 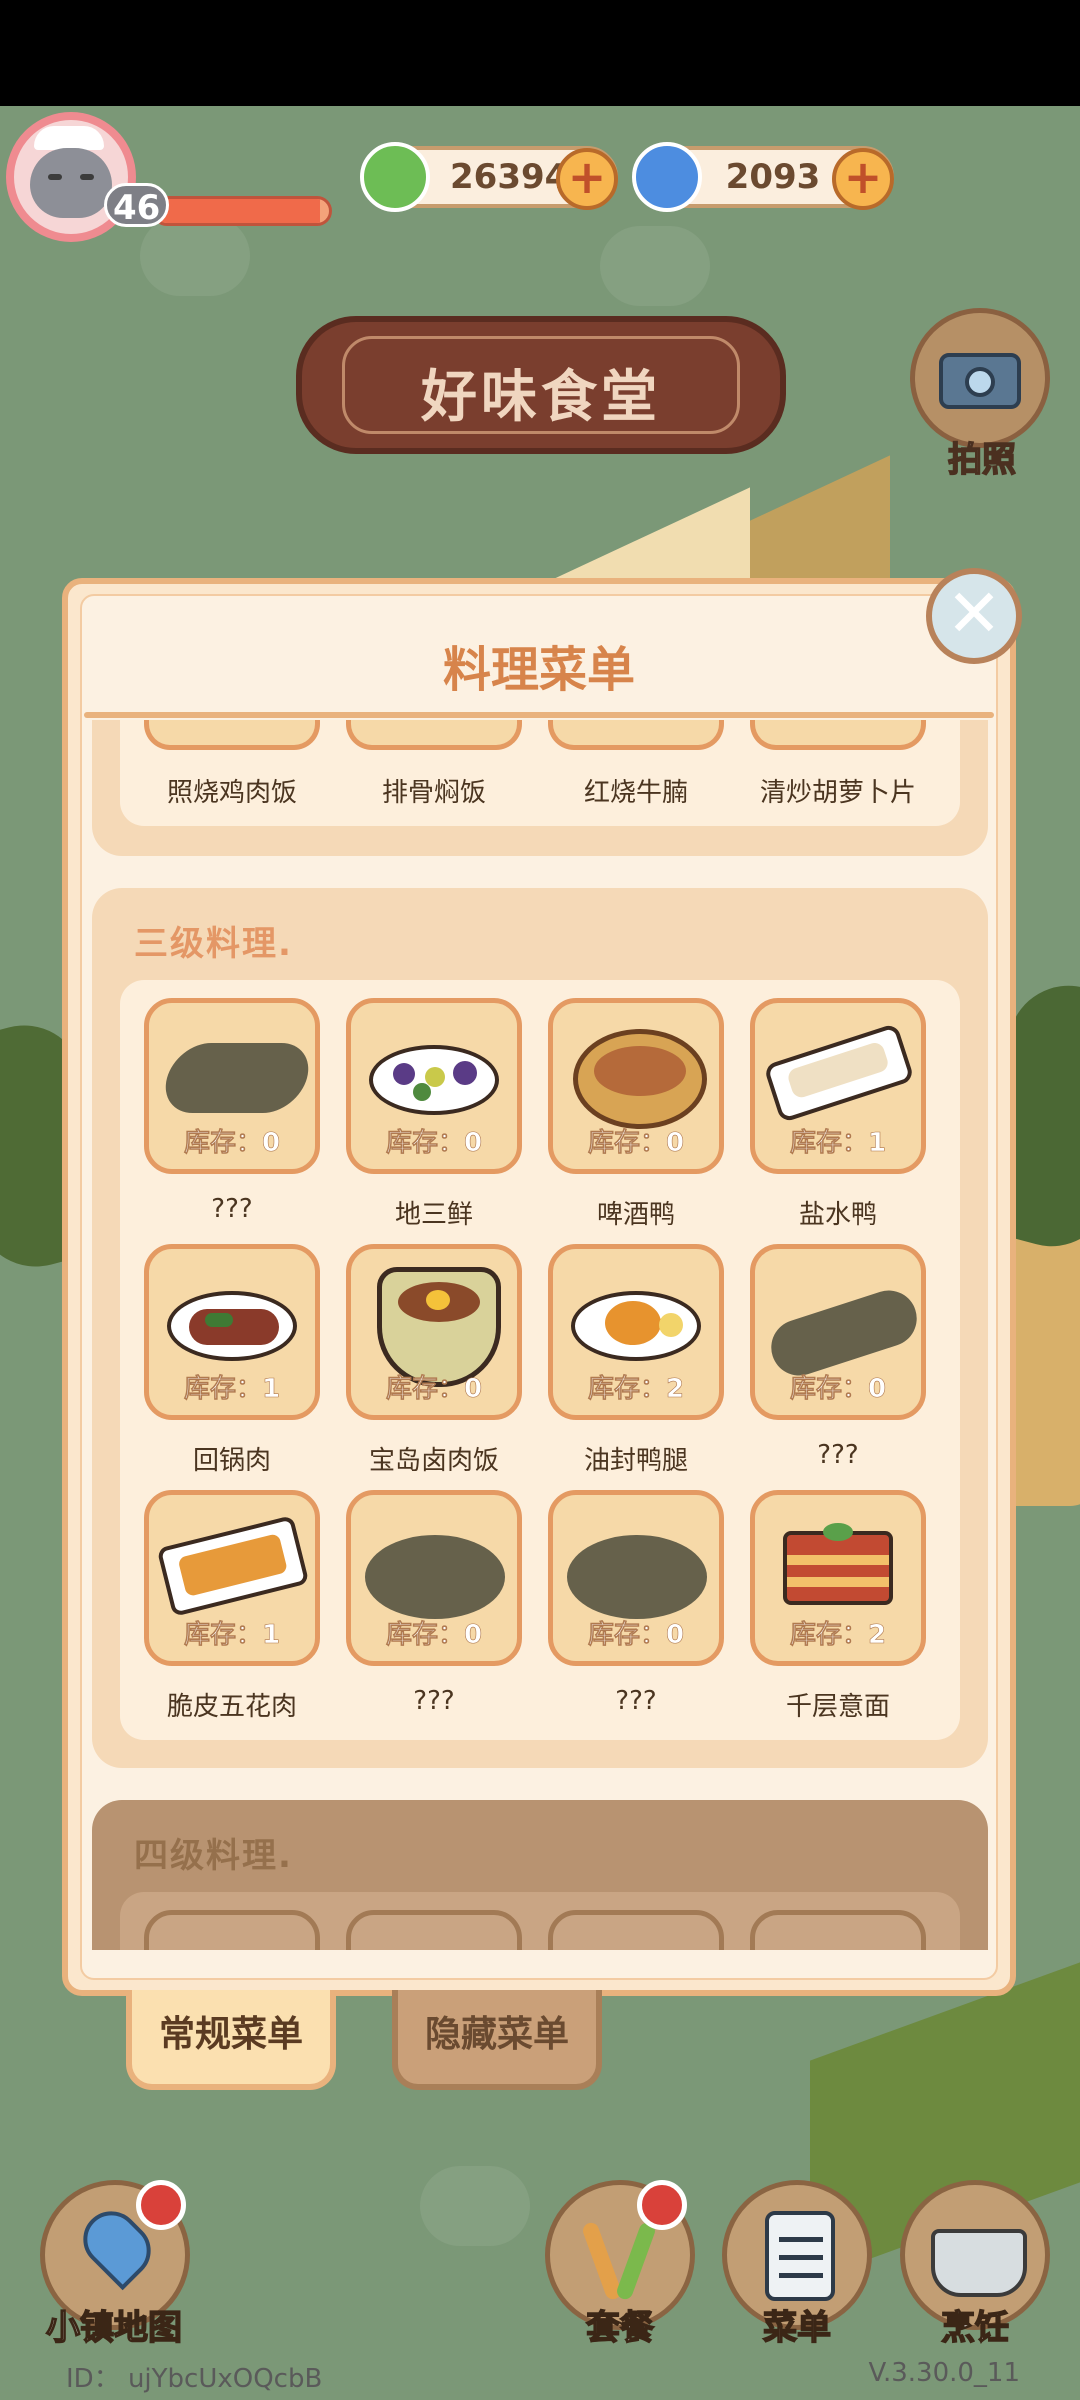 I want to click on town-map-label: 小镇地图, so click(x=114, y=2328).